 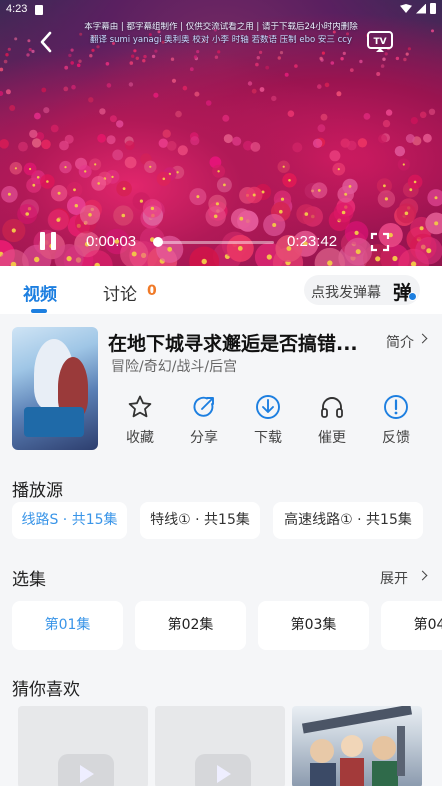 What do you see at coordinates (221, 10) in the screenshot?
I see `status-bar: 4:23` at bounding box center [221, 10].